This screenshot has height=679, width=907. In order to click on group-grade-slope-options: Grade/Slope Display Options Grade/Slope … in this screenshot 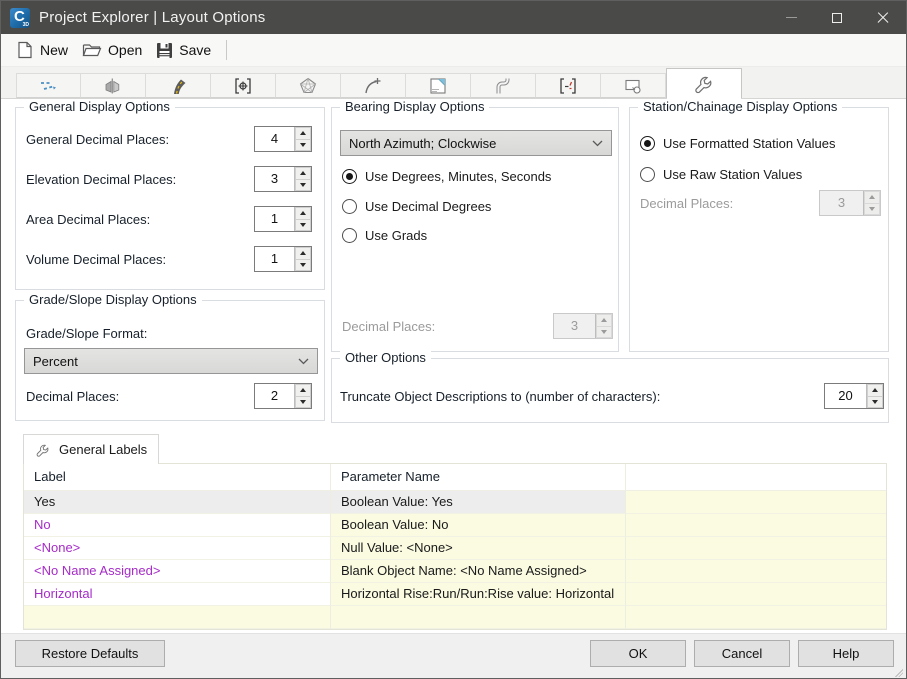, I will do `click(170, 356)`.